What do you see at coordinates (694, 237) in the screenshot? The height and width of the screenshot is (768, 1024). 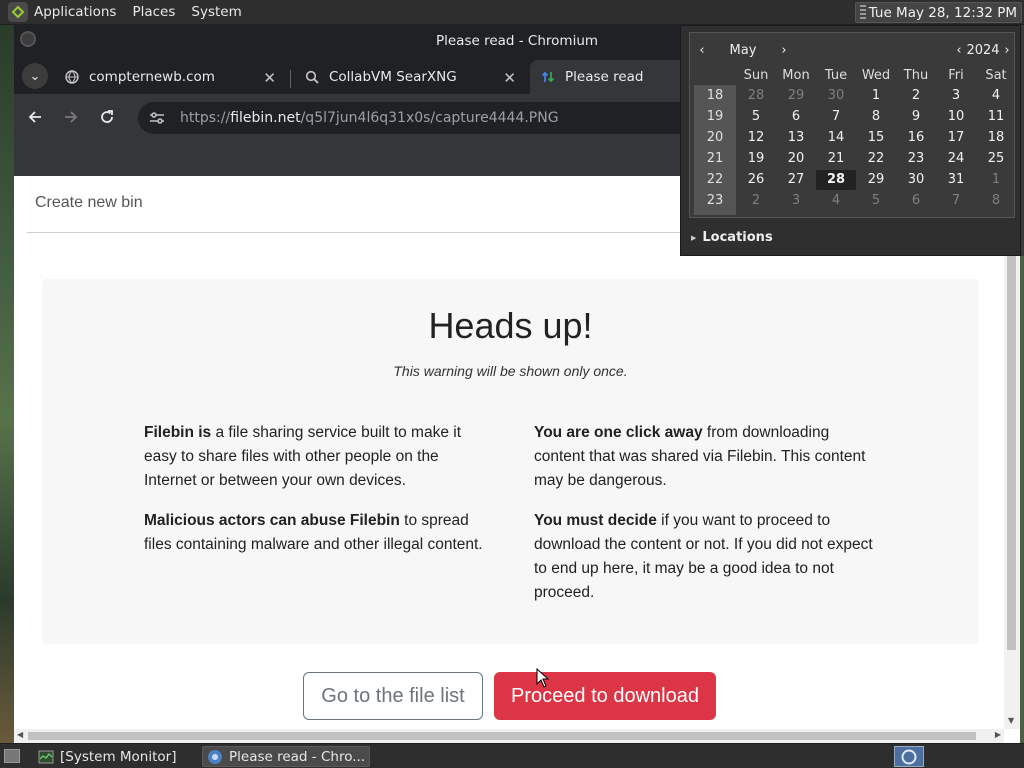 I see `expander-triangle-icon: ▶` at bounding box center [694, 237].